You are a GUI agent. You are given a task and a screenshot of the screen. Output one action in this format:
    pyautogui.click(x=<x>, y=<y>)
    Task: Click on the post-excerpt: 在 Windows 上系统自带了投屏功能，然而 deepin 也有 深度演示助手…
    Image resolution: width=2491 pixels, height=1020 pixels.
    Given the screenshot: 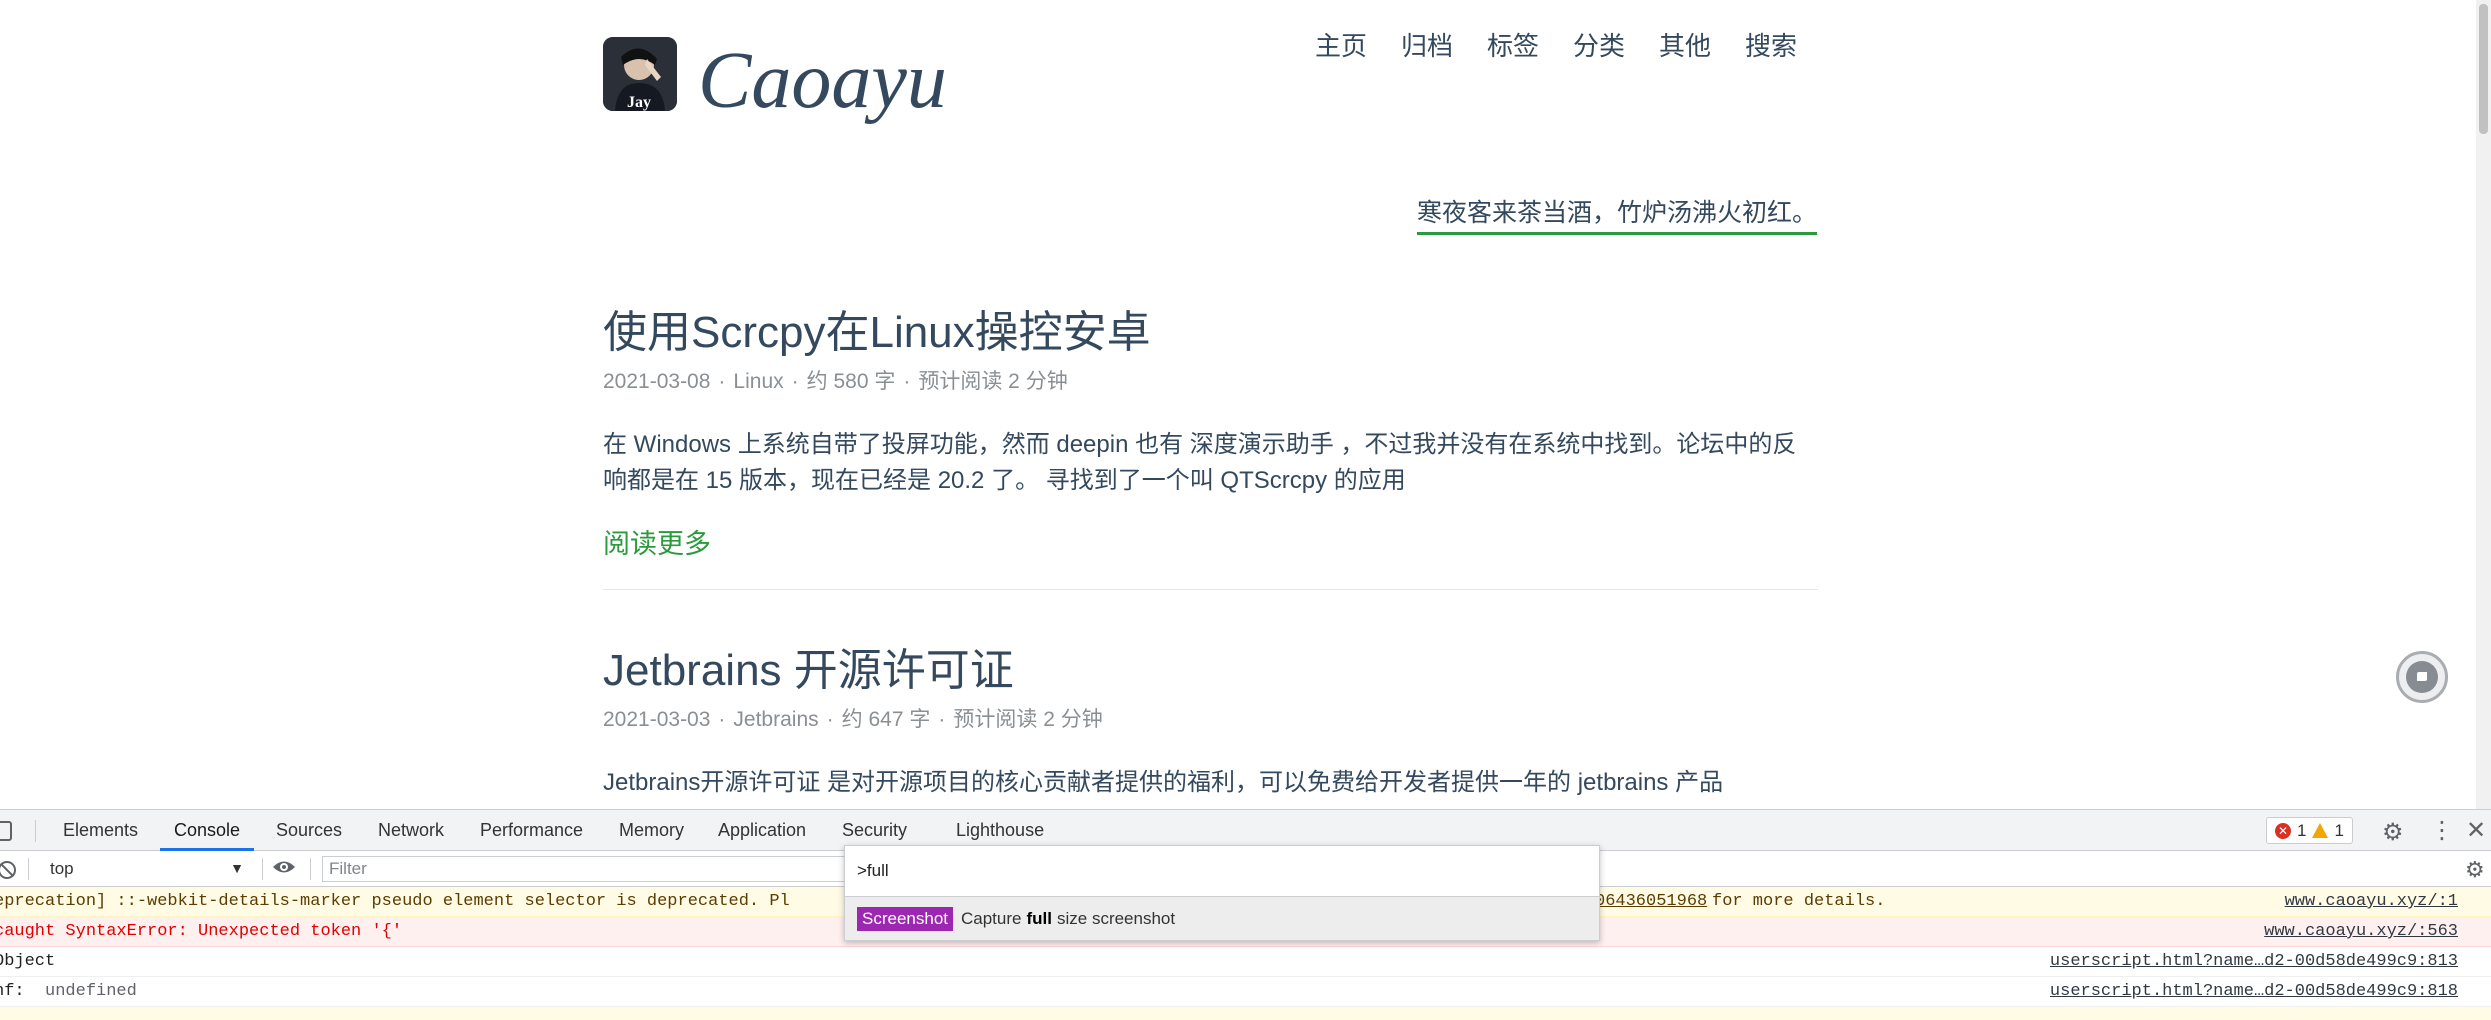 What is the action you would take?
    pyautogui.click(x=1200, y=462)
    